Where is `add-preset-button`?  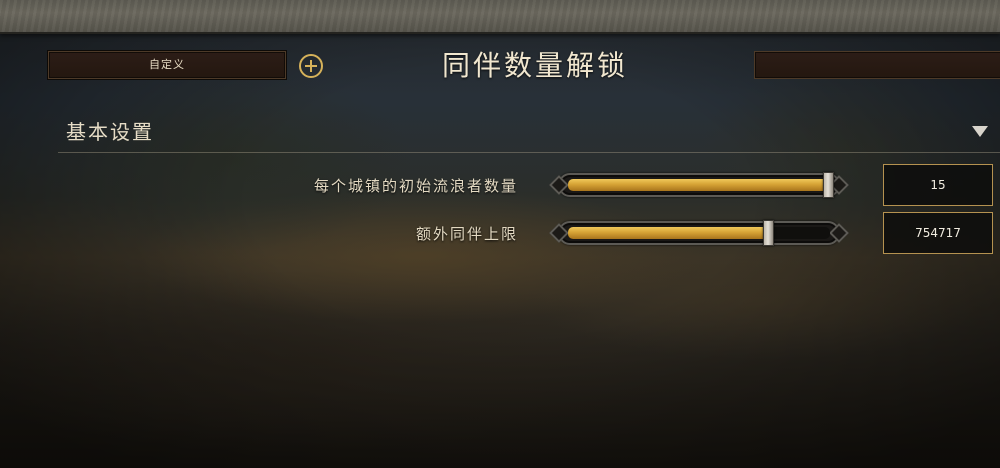
add-preset-button is located at coordinates (311, 66).